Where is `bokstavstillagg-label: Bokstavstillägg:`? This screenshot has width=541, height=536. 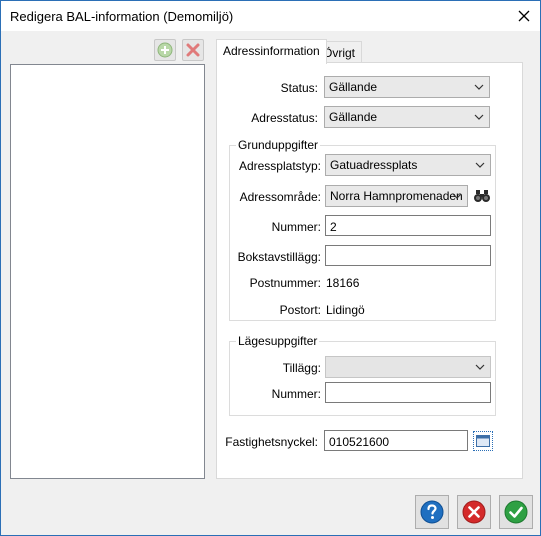
bokstavstillagg-label: Bokstavstillägg: is located at coordinates (279, 257).